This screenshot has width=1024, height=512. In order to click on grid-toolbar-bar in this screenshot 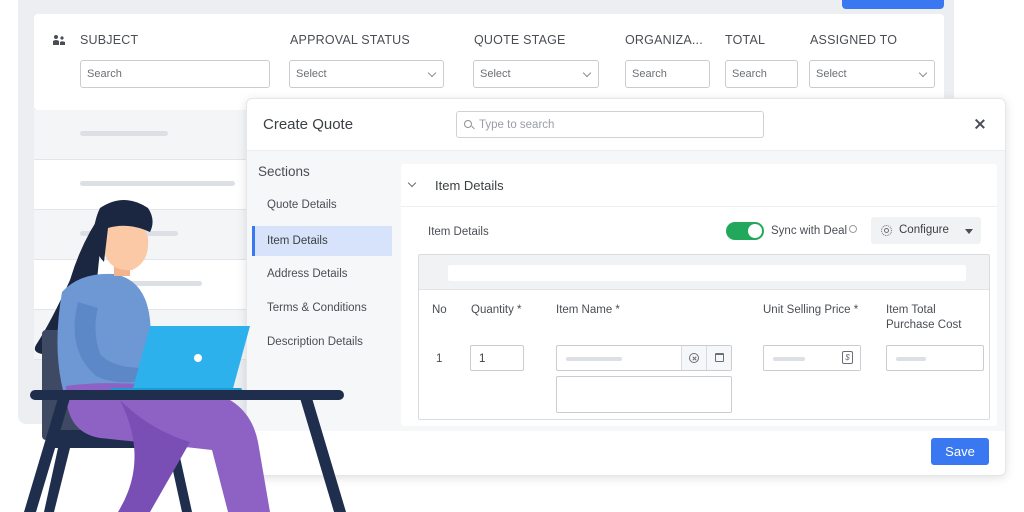, I will do `click(707, 273)`.